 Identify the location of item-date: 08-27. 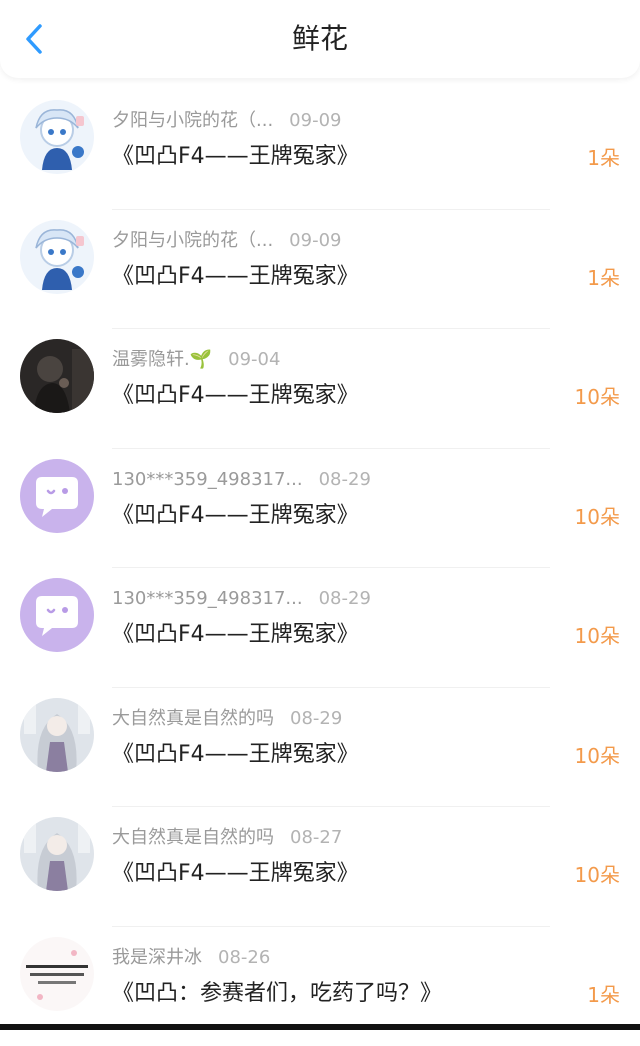
(316, 837).